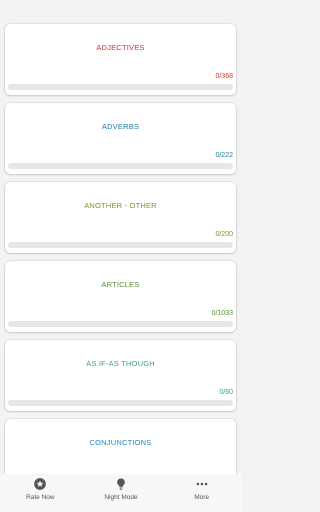 This screenshot has width=320, height=512. I want to click on night-mode-button: Night Mode, so click(121, 489).